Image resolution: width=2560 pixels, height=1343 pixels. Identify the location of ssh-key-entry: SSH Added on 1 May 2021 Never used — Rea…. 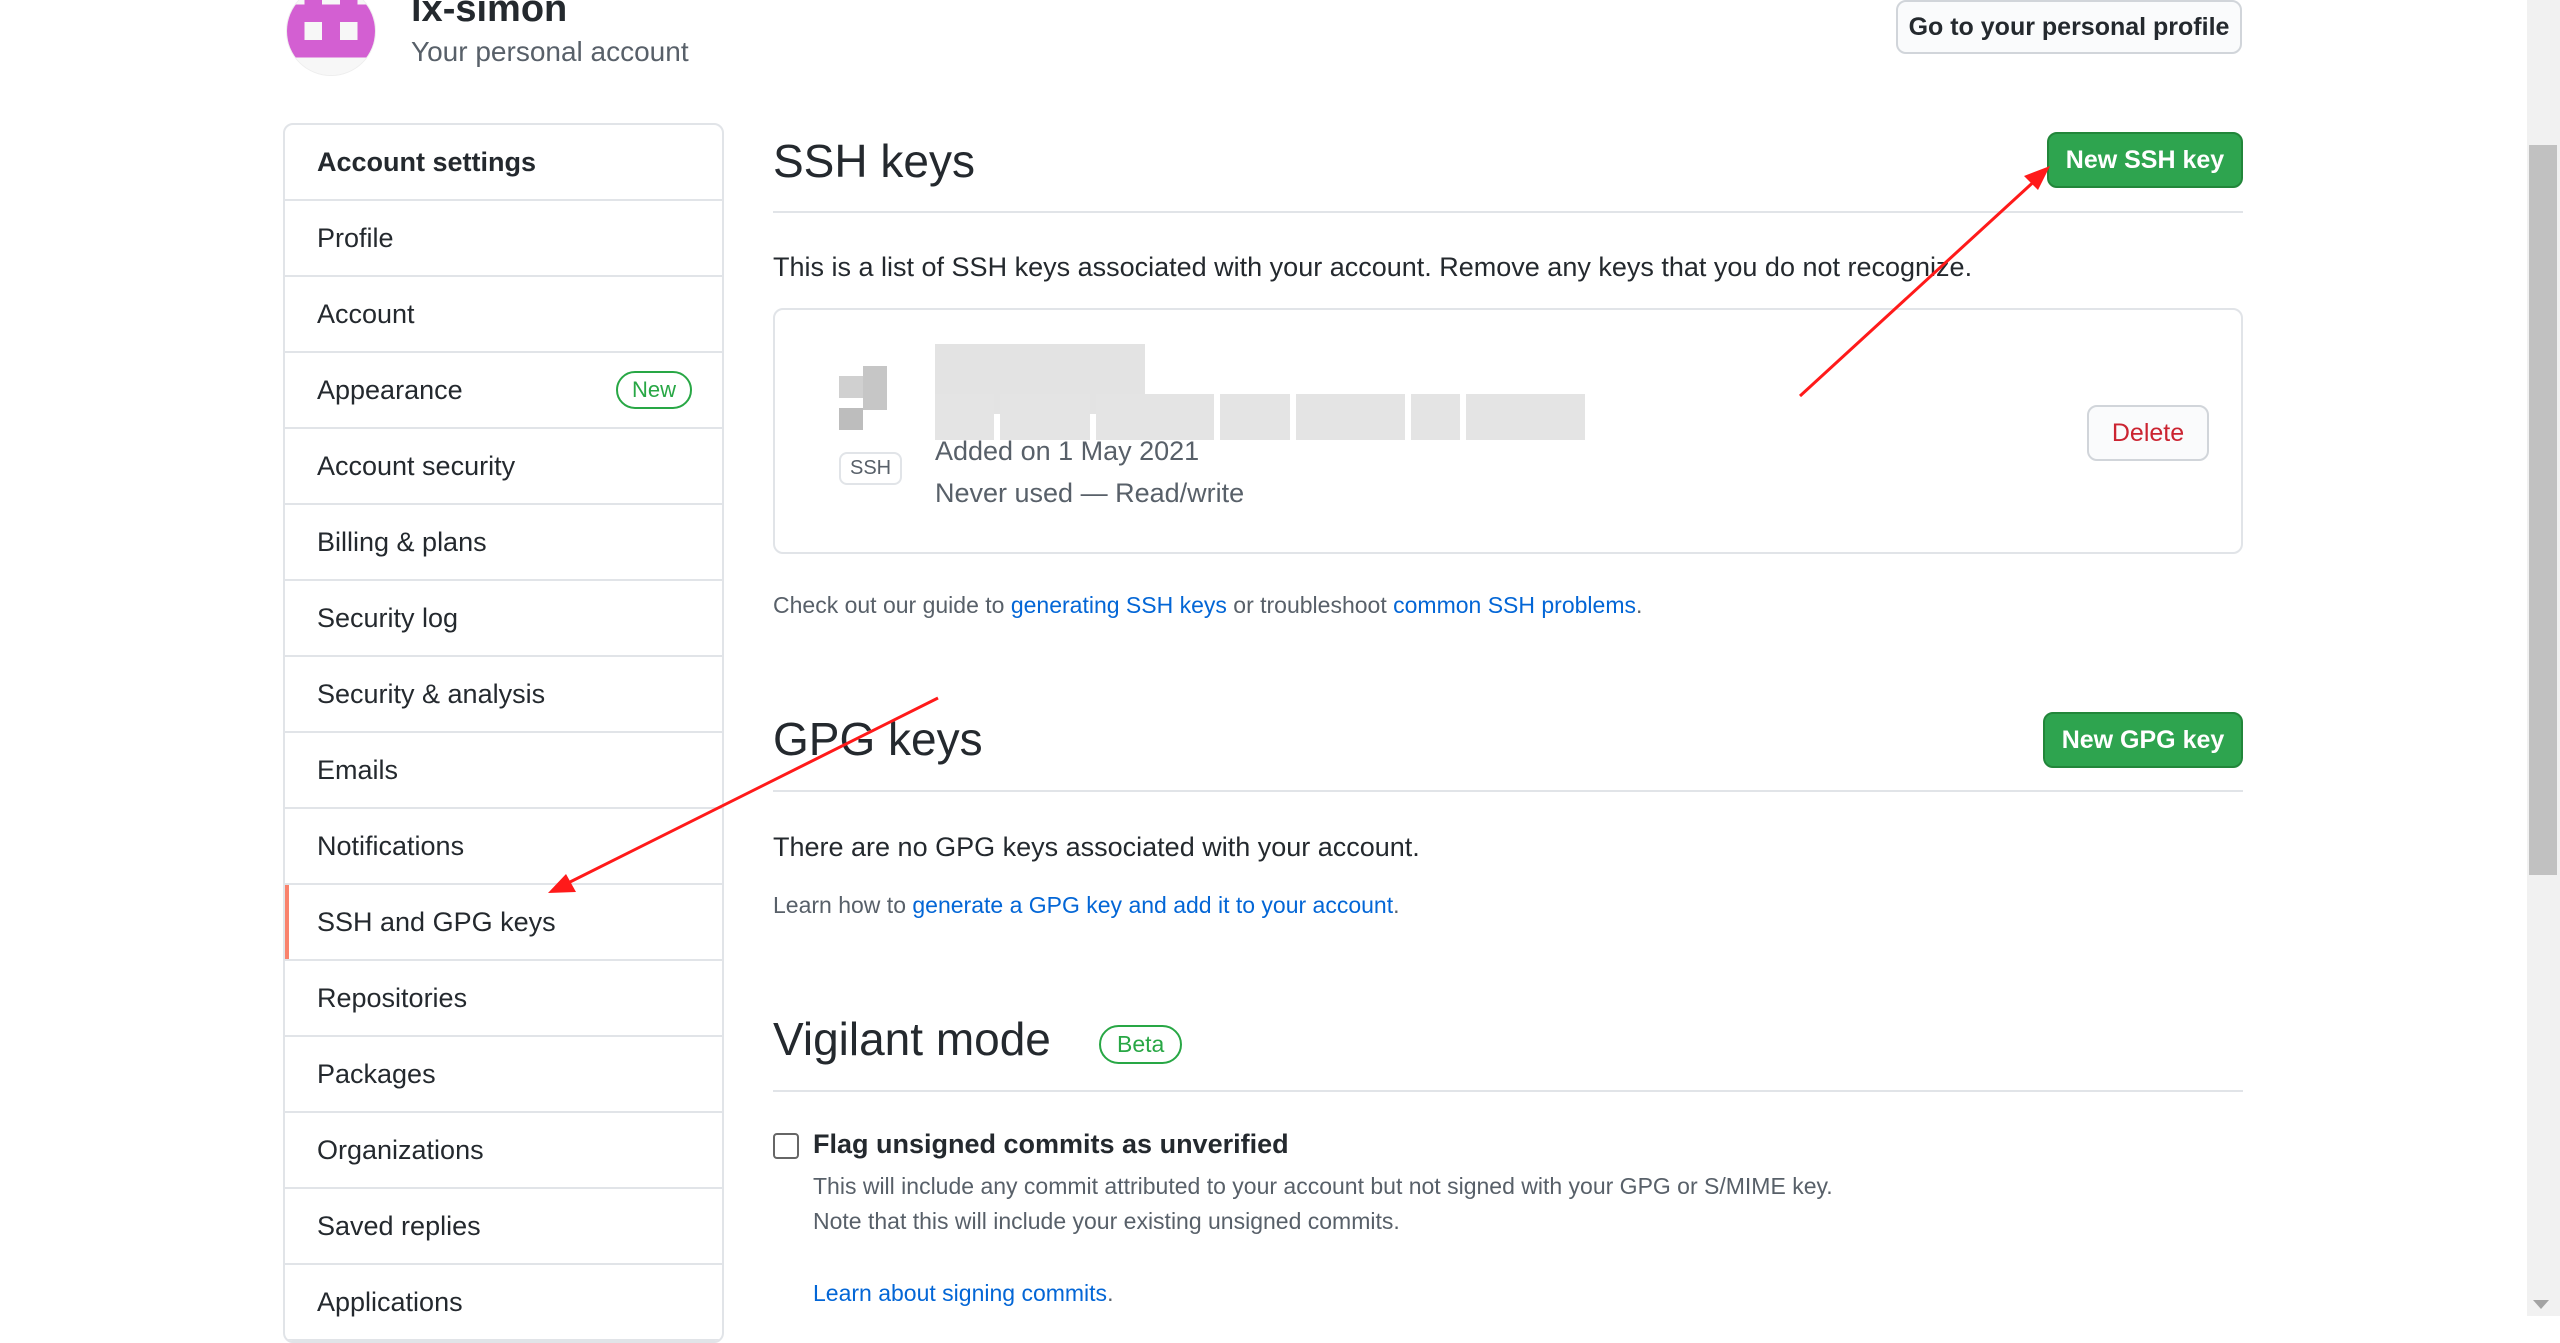
(1508, 431).